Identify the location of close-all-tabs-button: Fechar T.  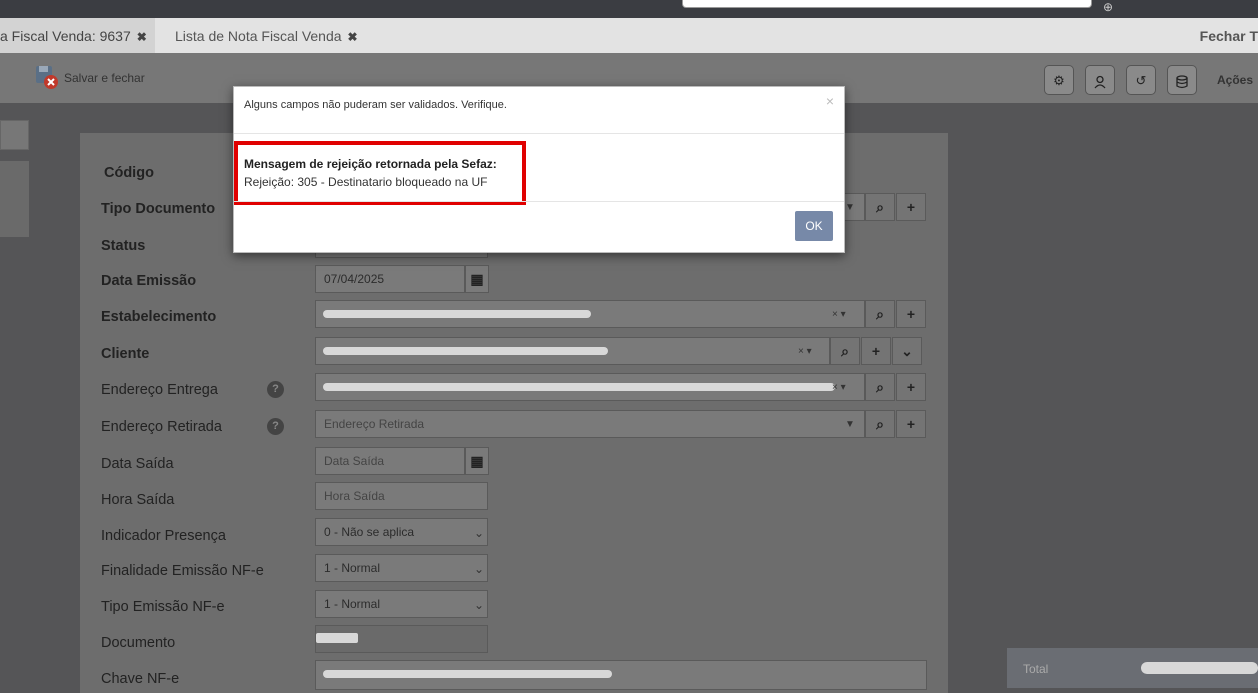
(1229, 36).